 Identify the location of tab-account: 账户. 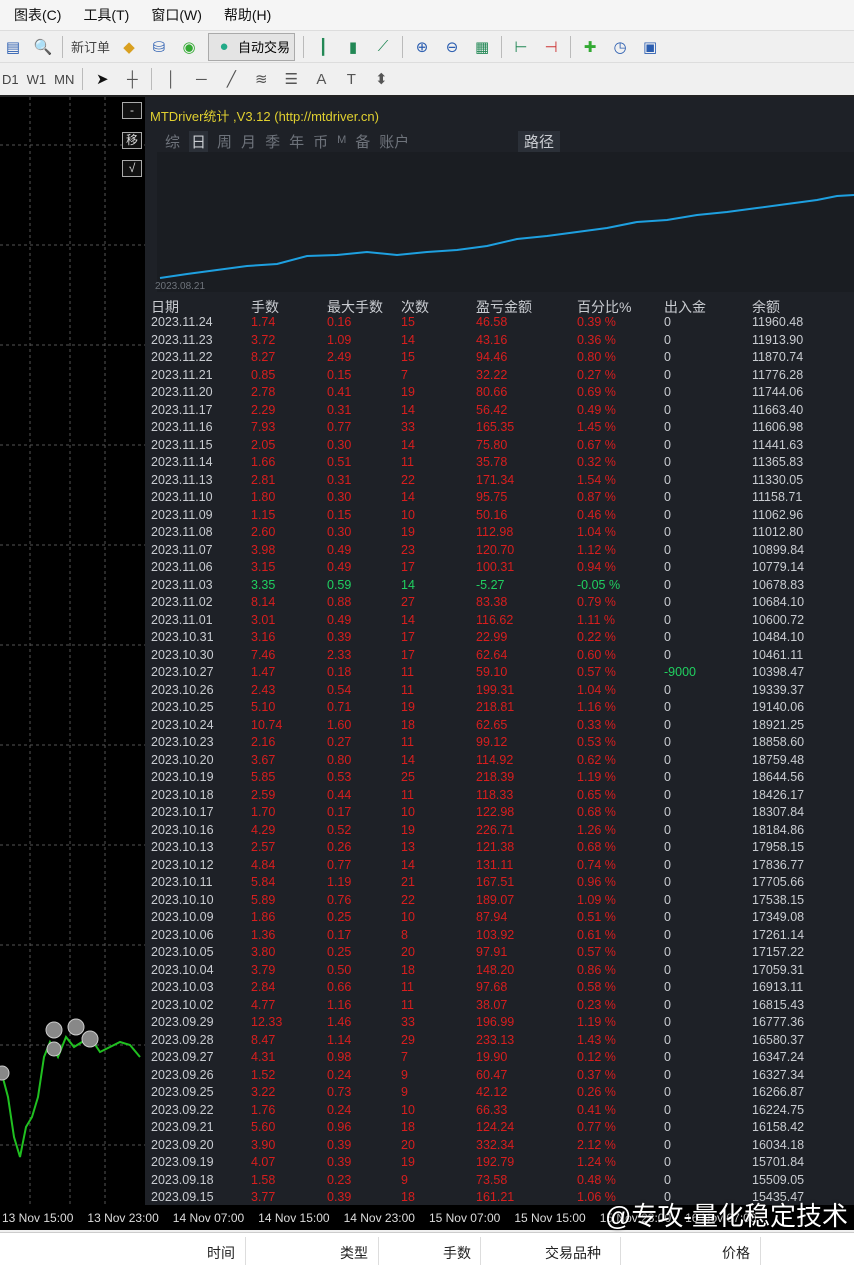
(394, 141).